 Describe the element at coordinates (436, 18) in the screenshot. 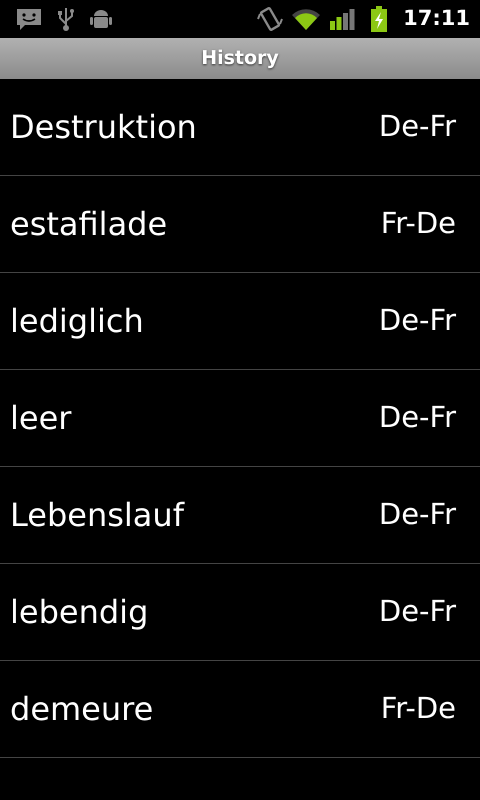

I see `clock-time: 17:11` at that location.